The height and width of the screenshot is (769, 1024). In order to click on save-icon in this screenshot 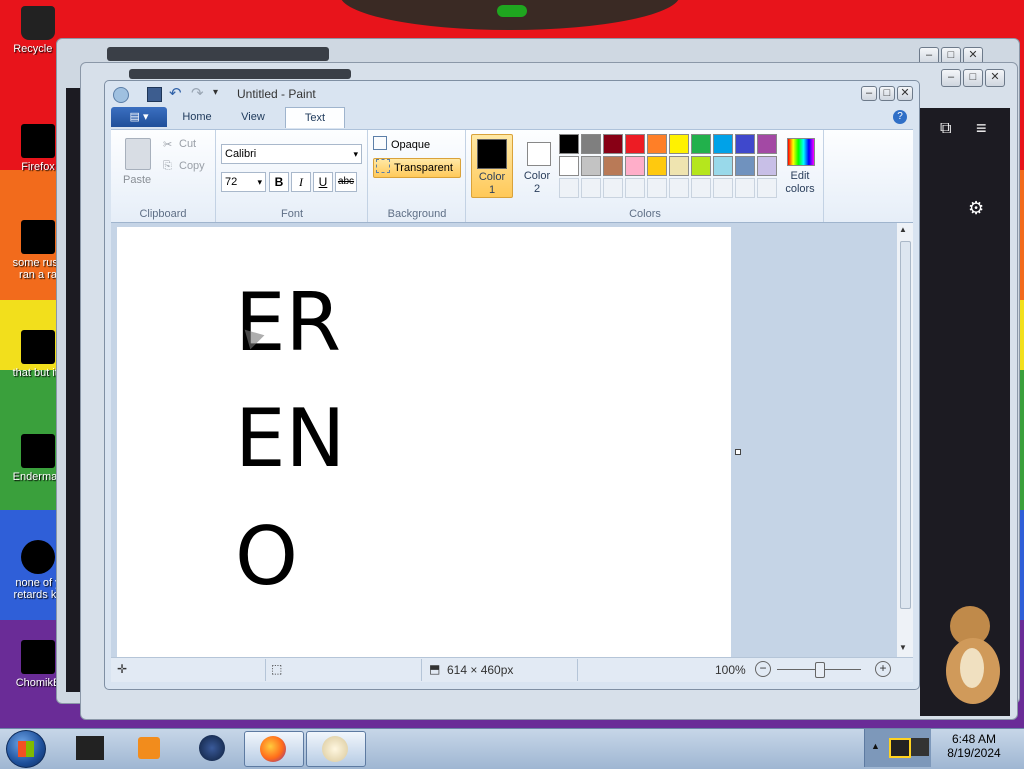, I will do `click(154, 94)`.